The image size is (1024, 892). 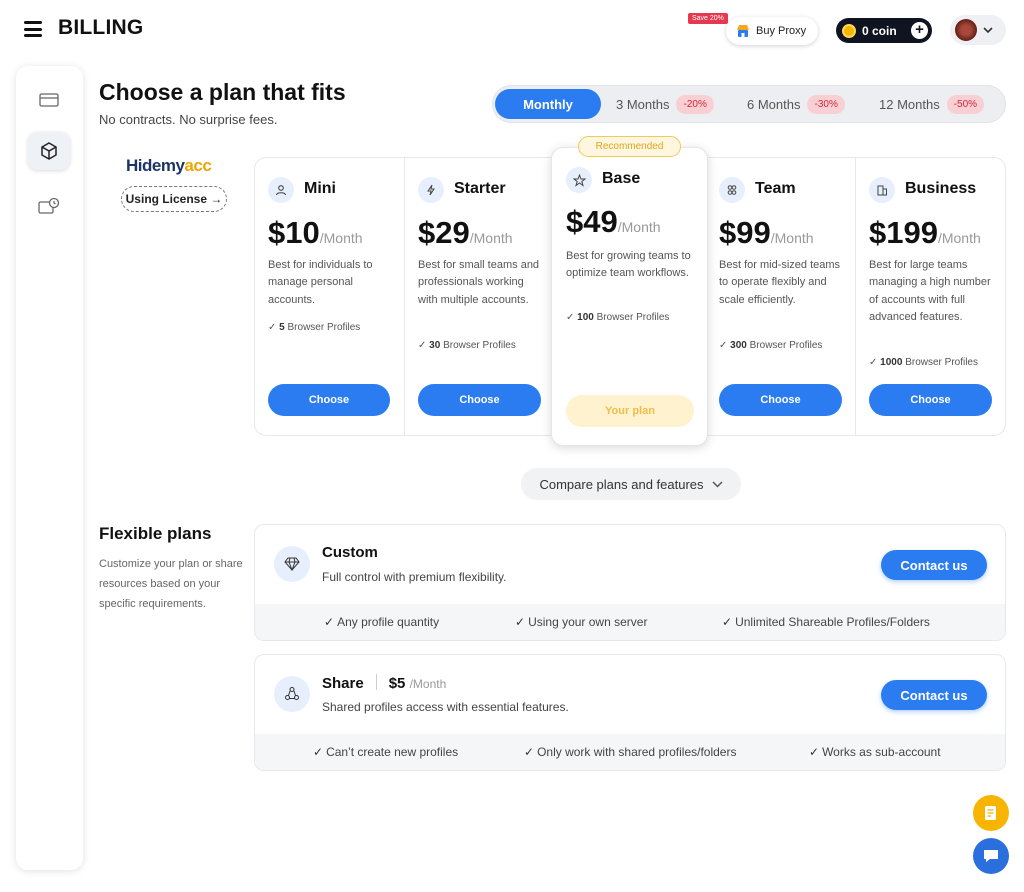 What do you see at coordinates (397, 683) in the screenshot?
I see `share-price: $5` at bounding box center [397, 683].